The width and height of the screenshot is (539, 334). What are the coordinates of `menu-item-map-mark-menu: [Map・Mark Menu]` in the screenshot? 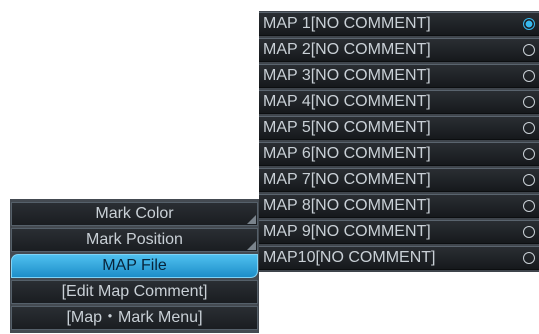 It's located at (134, 318).